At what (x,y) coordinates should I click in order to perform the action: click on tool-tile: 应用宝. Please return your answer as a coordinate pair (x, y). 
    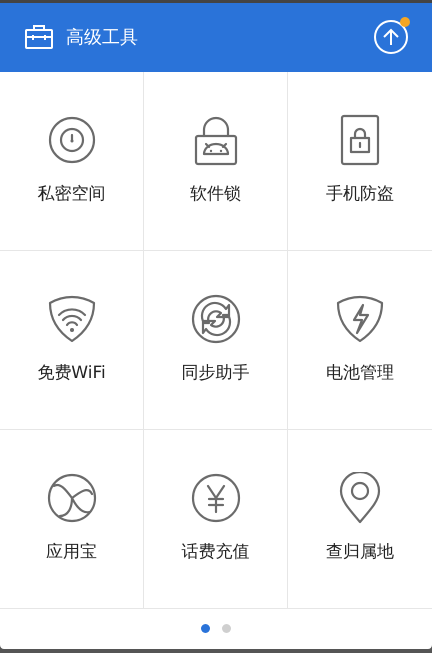
    Looking at the image, I should click on (72, 519).